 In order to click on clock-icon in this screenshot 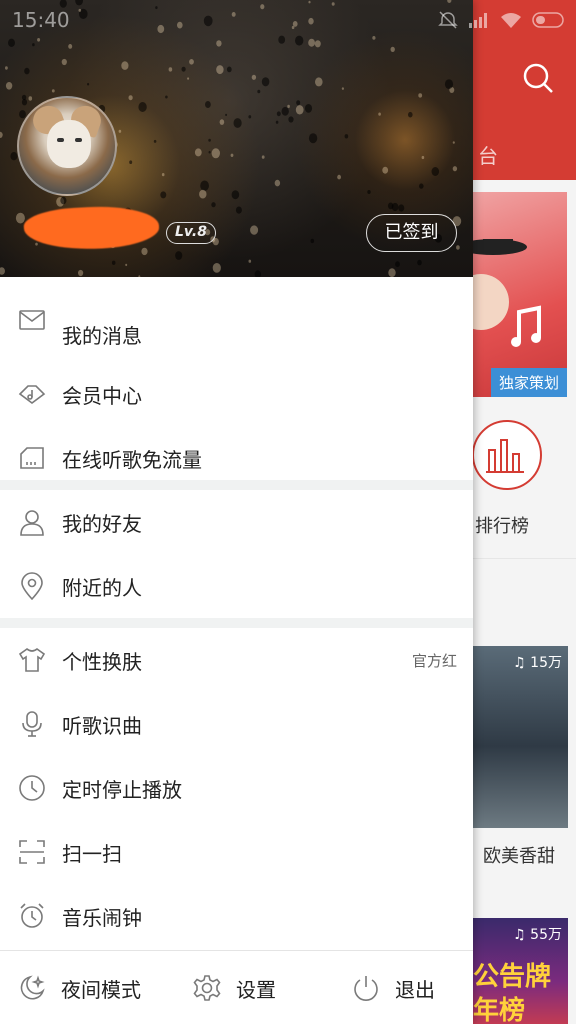, I will do `click(32, 788)`.